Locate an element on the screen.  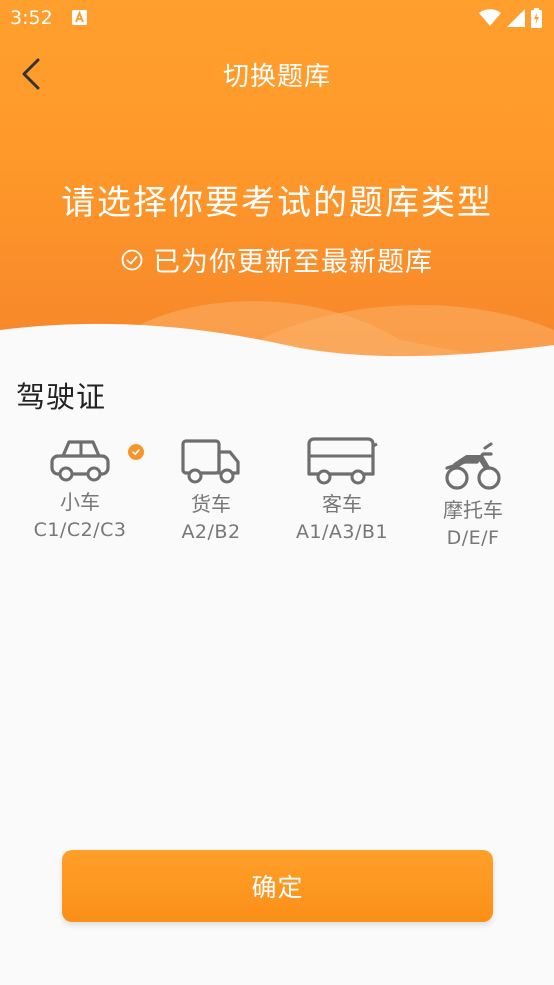
selected-check-badge is located at coordinates (136, 452).